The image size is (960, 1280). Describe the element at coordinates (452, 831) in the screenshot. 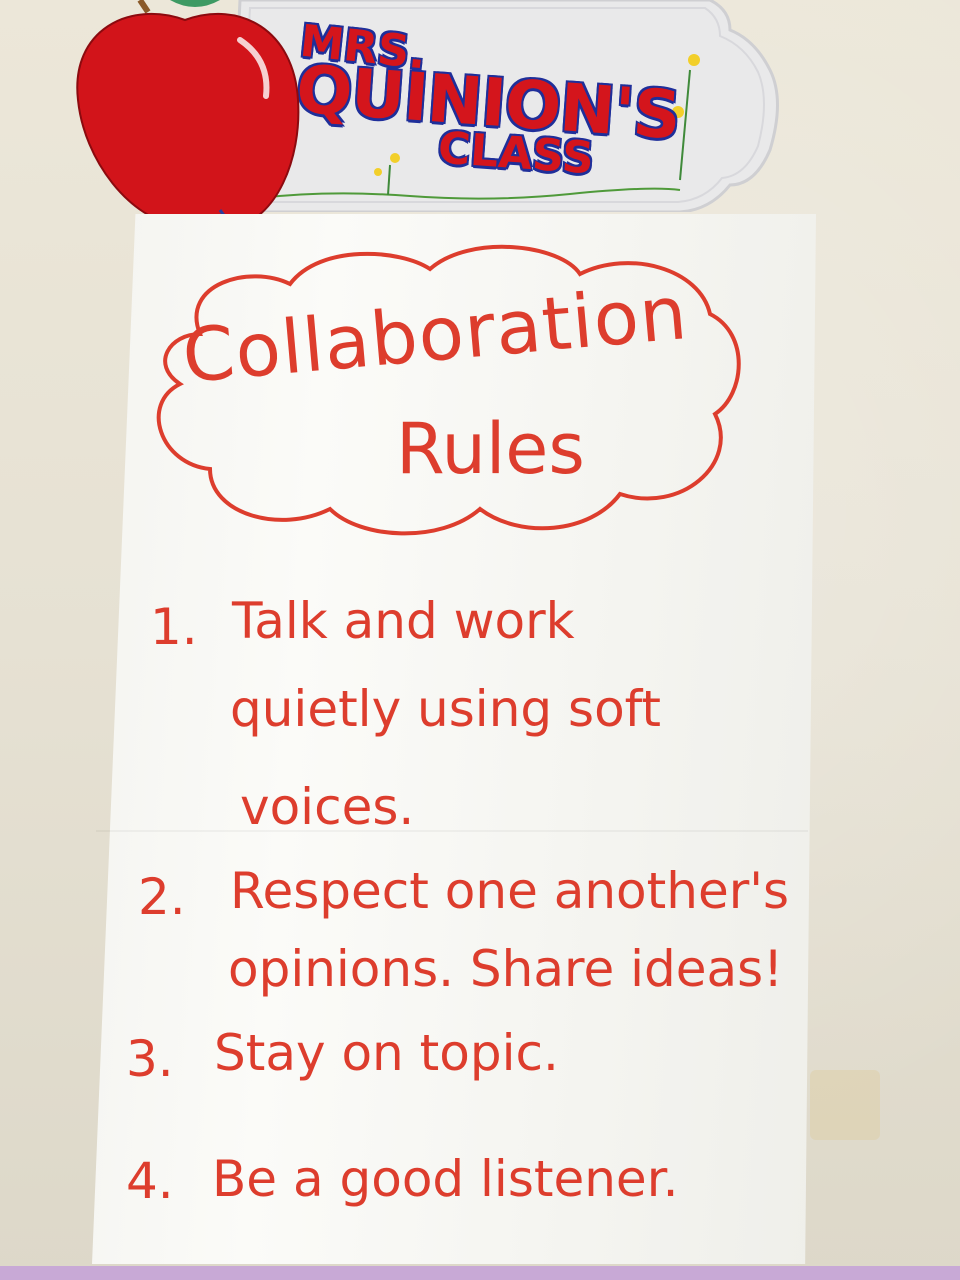

I see `paper-fold` at that location.